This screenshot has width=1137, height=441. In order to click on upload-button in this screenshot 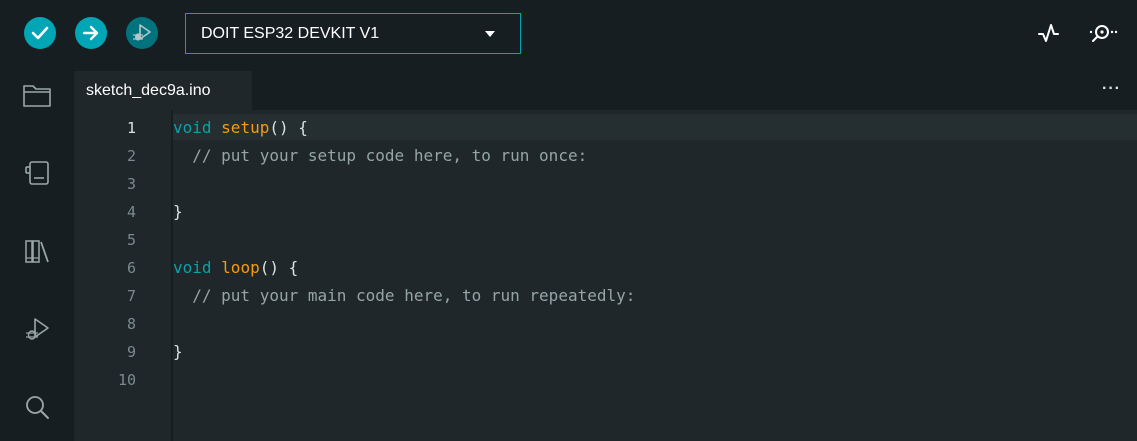, I will do `click(91, 33)`.